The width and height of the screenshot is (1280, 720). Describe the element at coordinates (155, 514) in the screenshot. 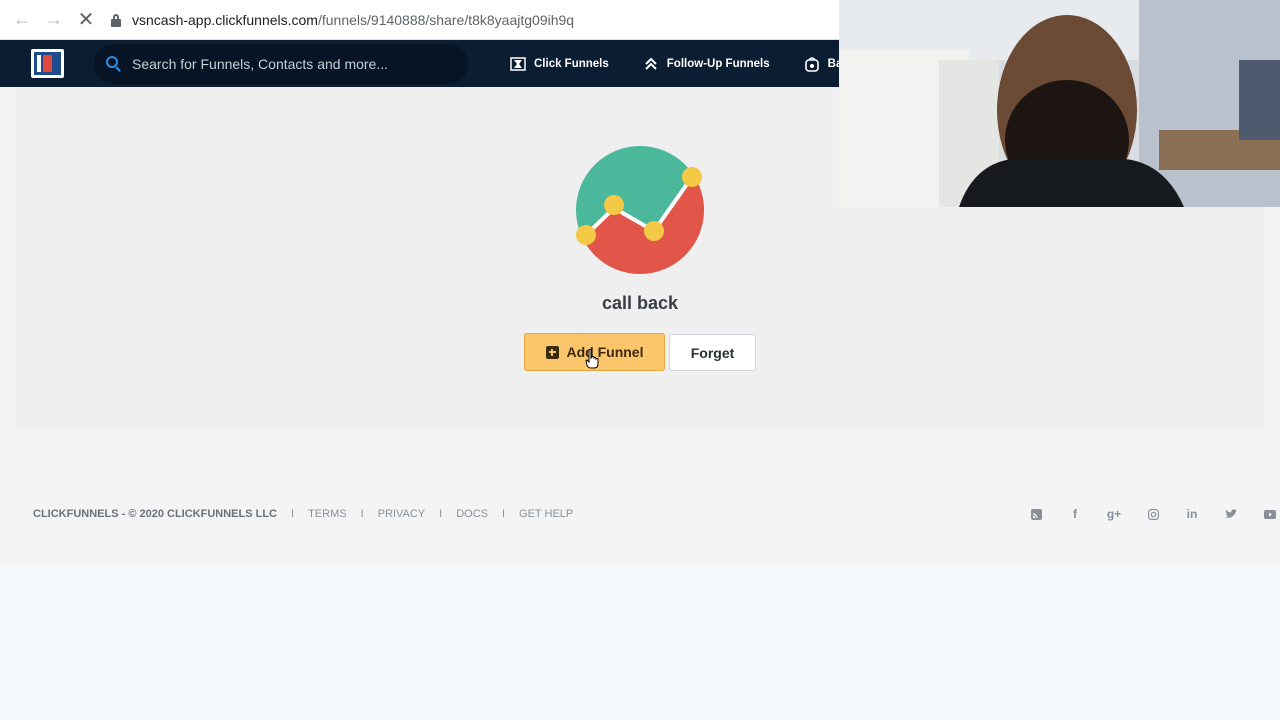

I see `footer-copyright: CLICKFUNNELS - © 2020 CLICKFUNNELS LLC` at that location.